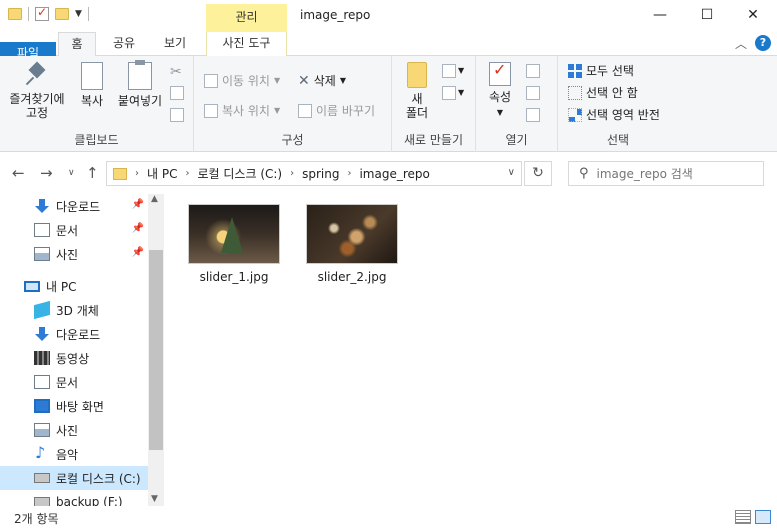 The image size is (777, 530). I want to click on breadcrumb-spring: spring, so click(320, 174).